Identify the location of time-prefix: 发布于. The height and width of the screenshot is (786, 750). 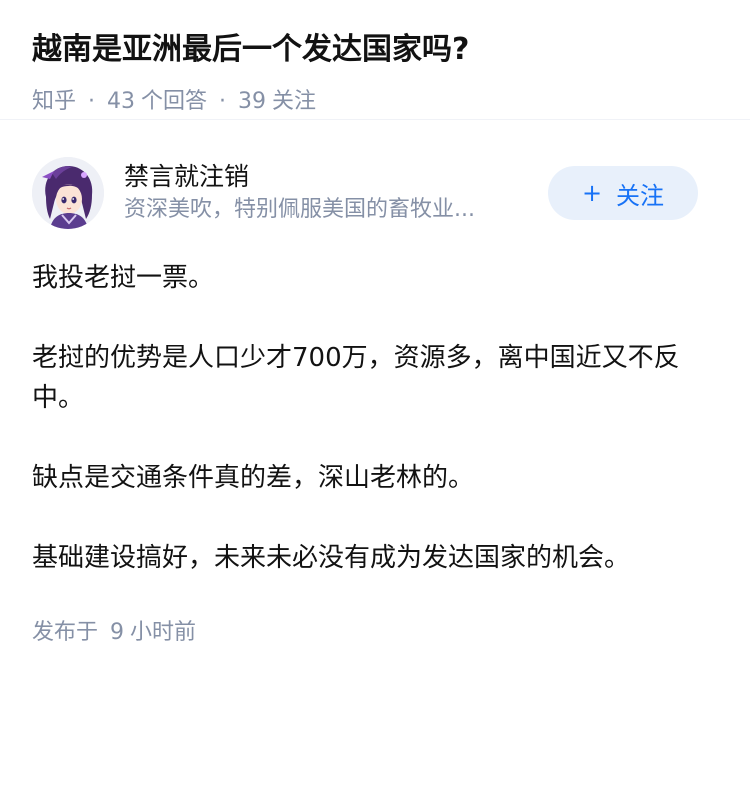
(65, 632).